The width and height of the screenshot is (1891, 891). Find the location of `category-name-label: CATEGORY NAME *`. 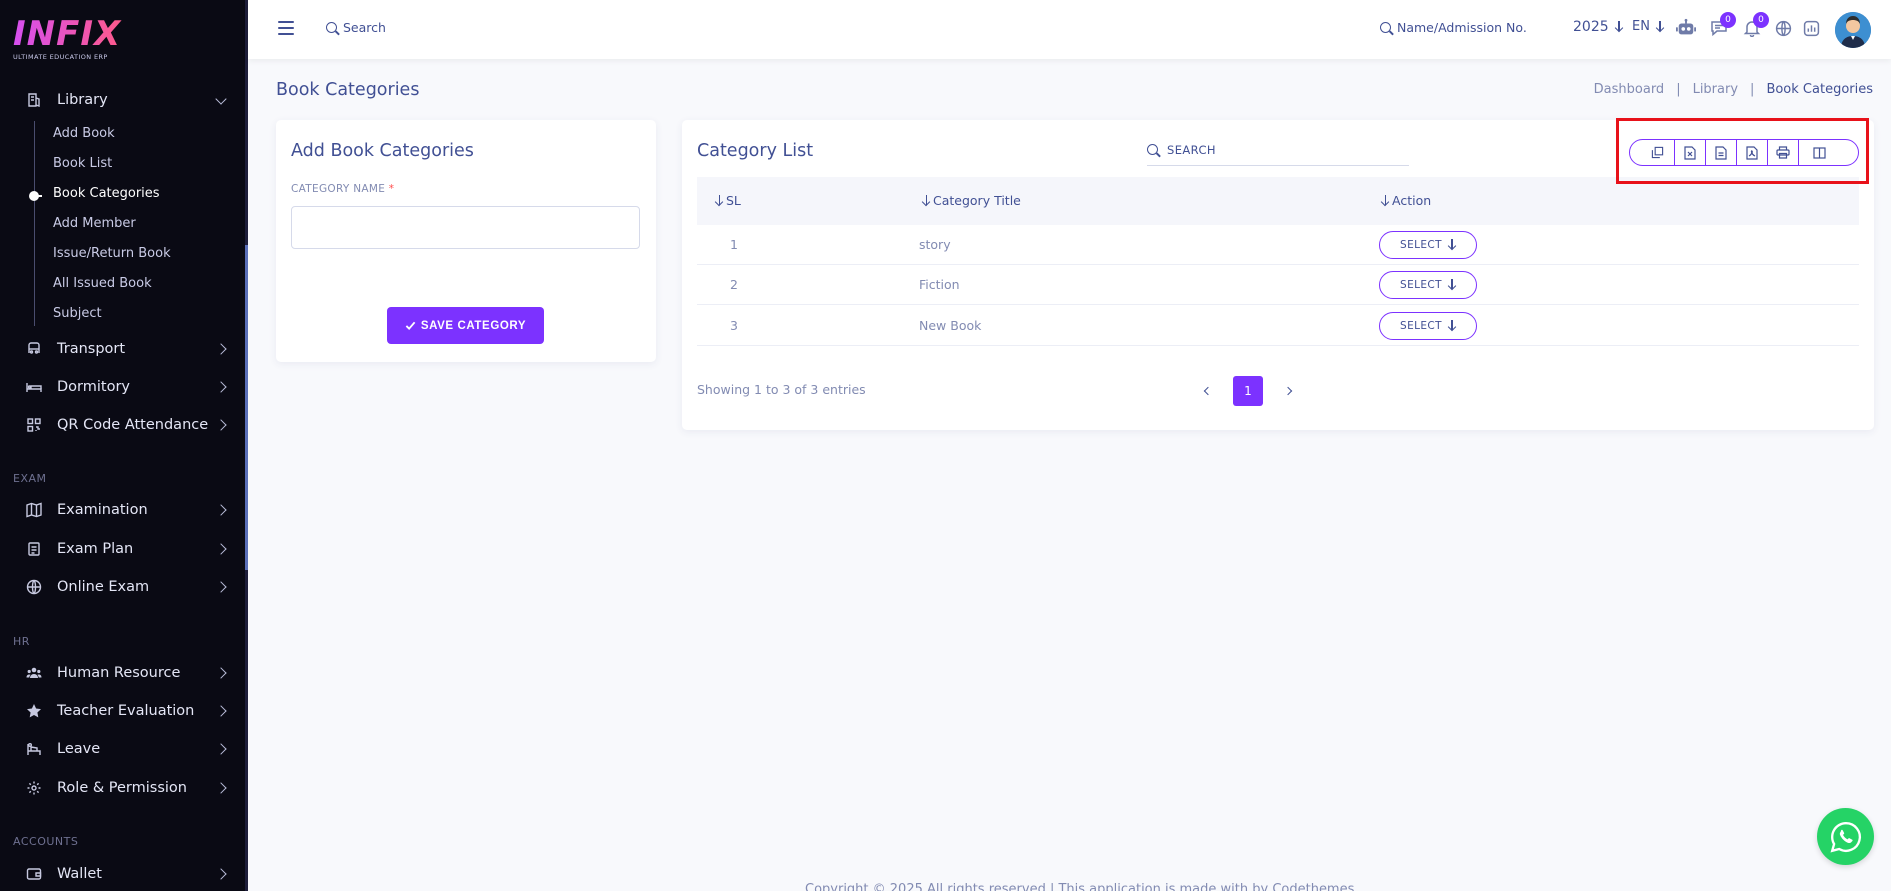

category-name-label: CATEGORY NAME * is located at coordinates (342, 189).